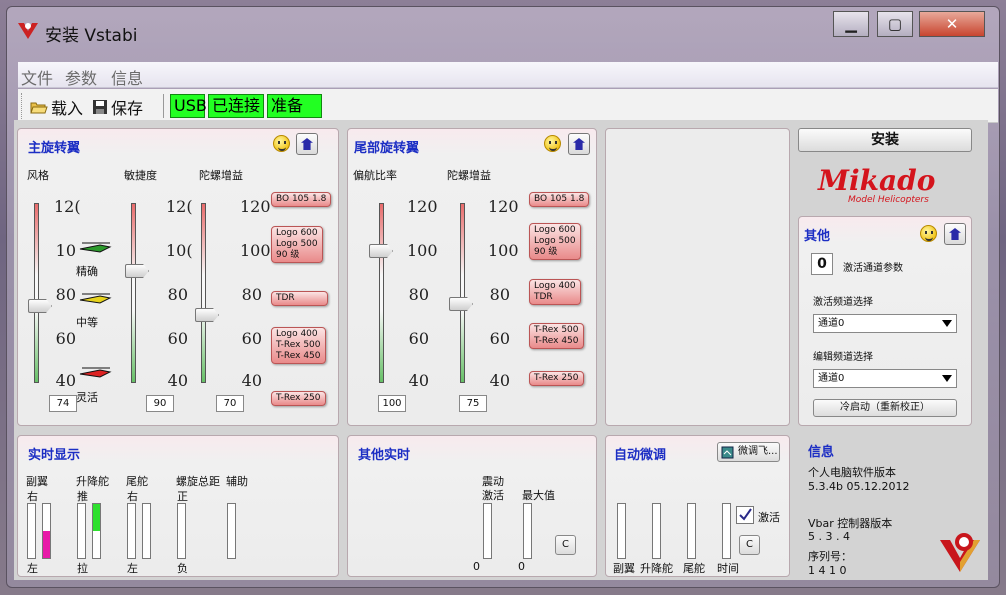 This screenshot has height=595, width=1006. I want to click on clear-vibration-button: C, so click(565, 545).